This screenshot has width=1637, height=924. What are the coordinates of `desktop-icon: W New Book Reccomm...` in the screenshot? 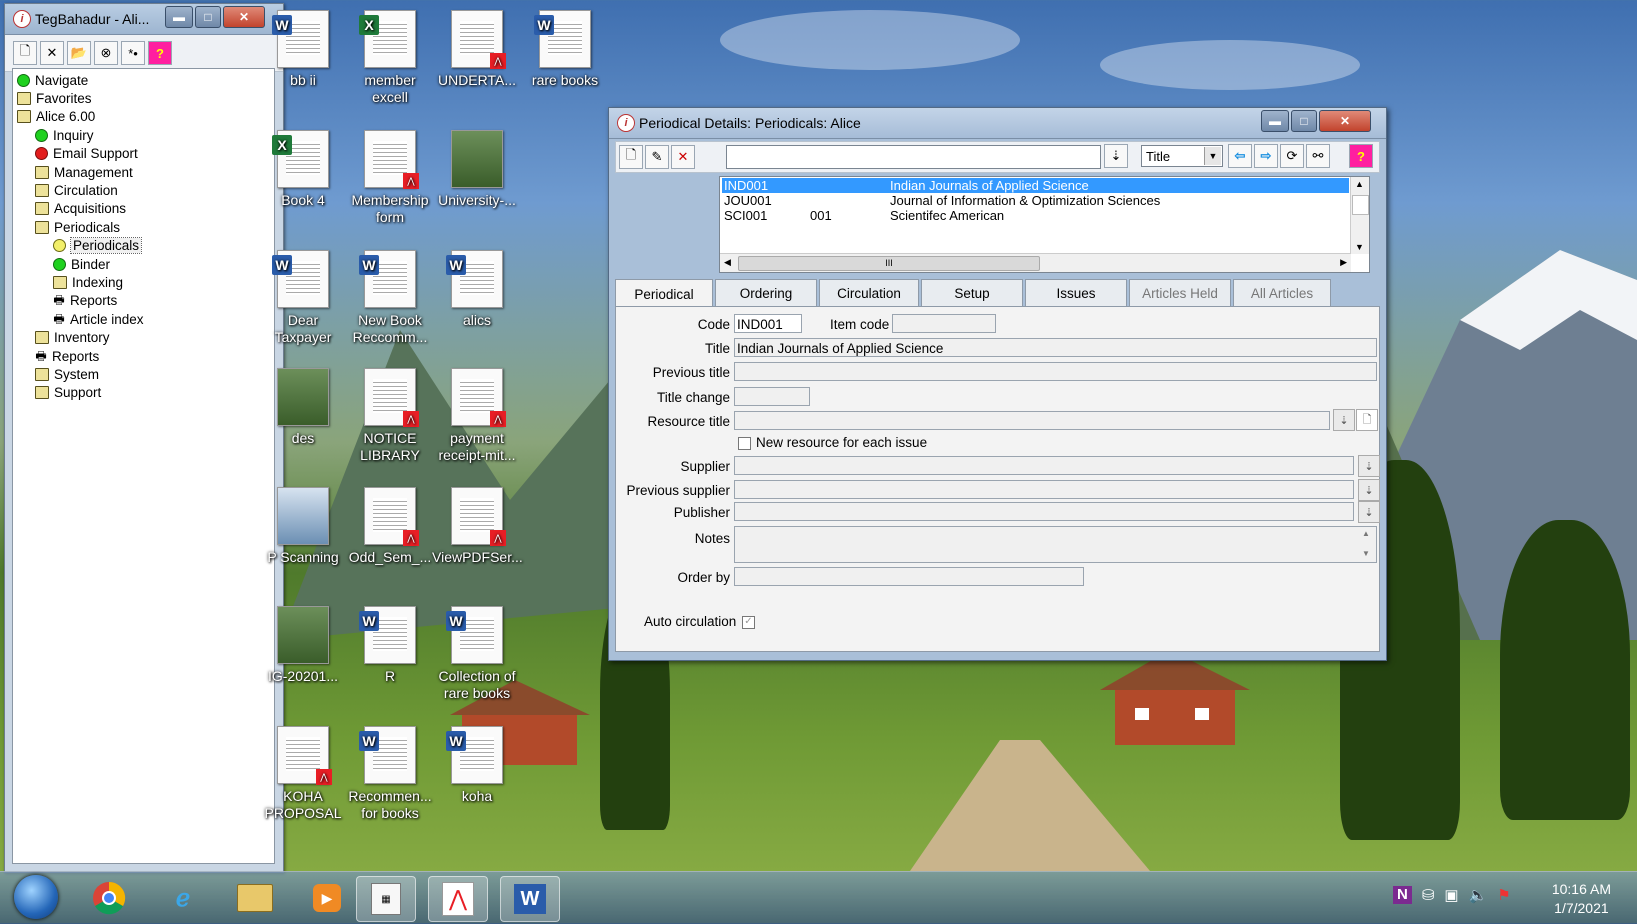 It's located at (390, 298).